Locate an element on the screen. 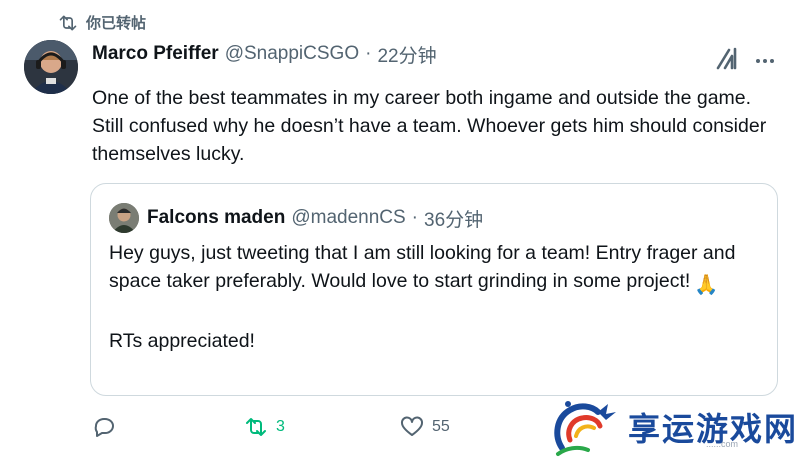 The image size is (800, 457). retweet-indicator: 你已转帖 is located at coordinates (102, 22).